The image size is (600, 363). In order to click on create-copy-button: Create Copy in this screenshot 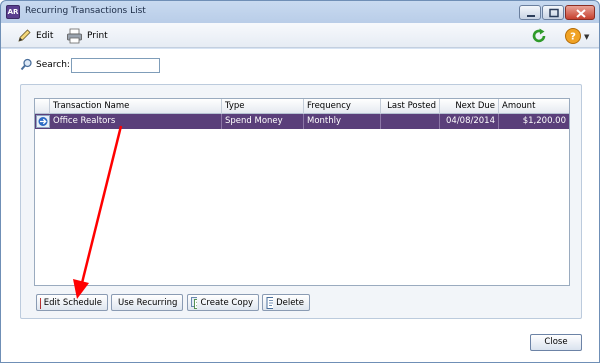, I will do `click(223, 302)`.